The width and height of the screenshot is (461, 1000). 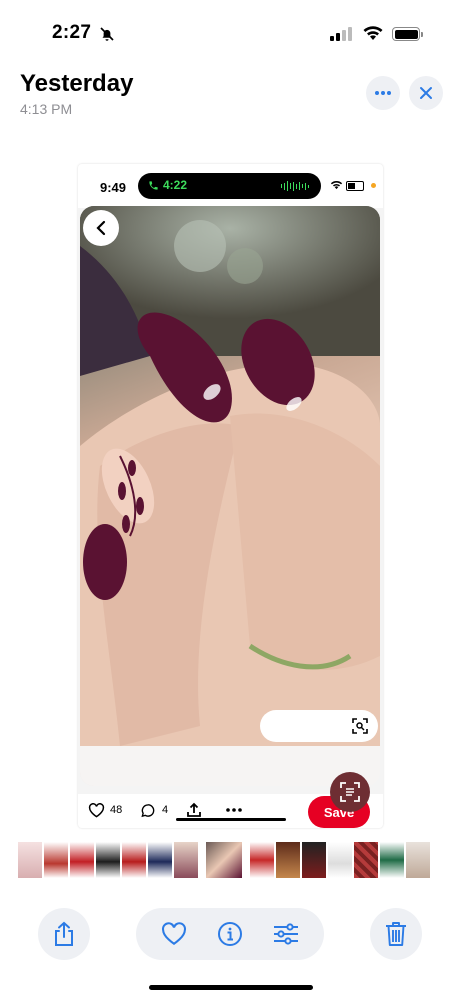 What do you see at coordinates (373, 185) in the screenshot?
I see `privacy-indicator-dot` at bounding box center [373, 185].